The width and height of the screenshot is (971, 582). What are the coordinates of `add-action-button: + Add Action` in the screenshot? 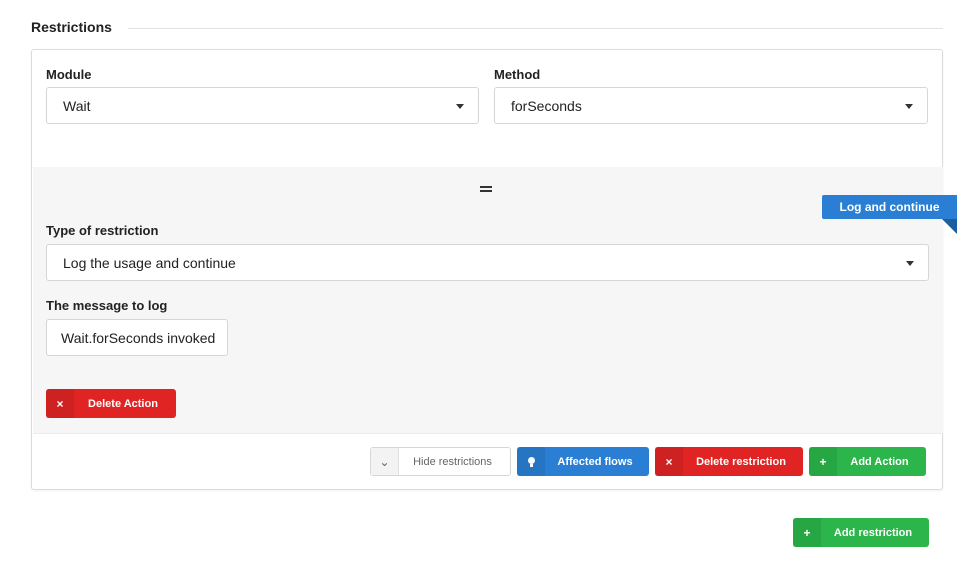 It's located at (867, 461).